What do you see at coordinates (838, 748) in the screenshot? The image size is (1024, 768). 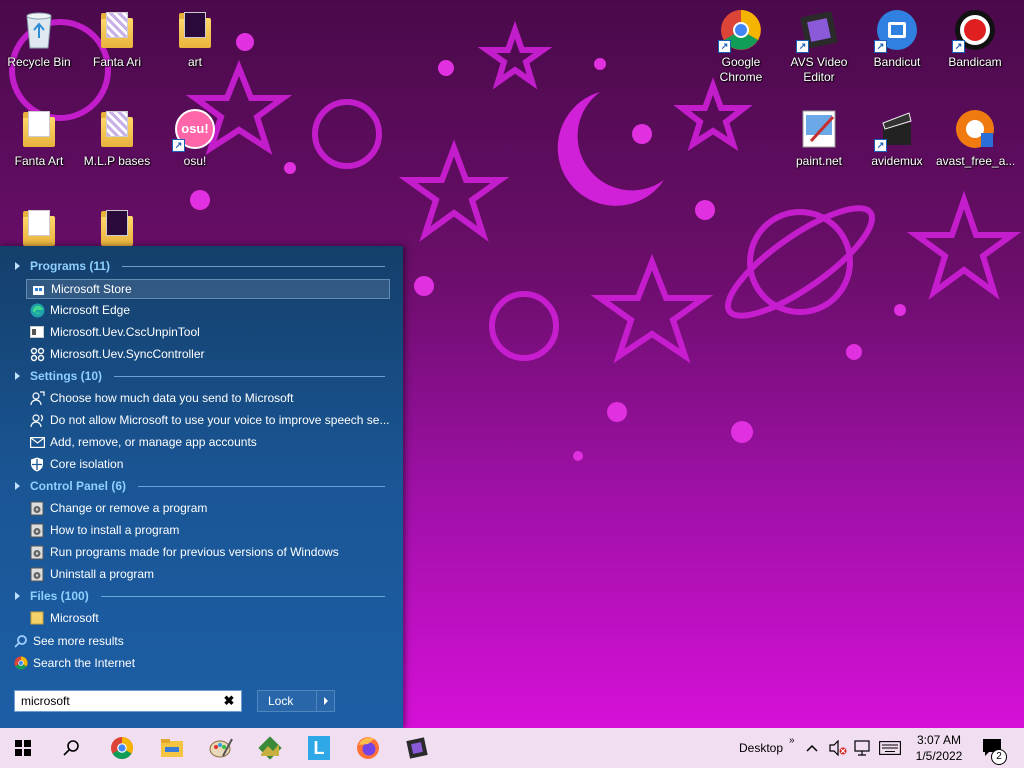 I see `volume-muted` at bounding box center [838, 748].